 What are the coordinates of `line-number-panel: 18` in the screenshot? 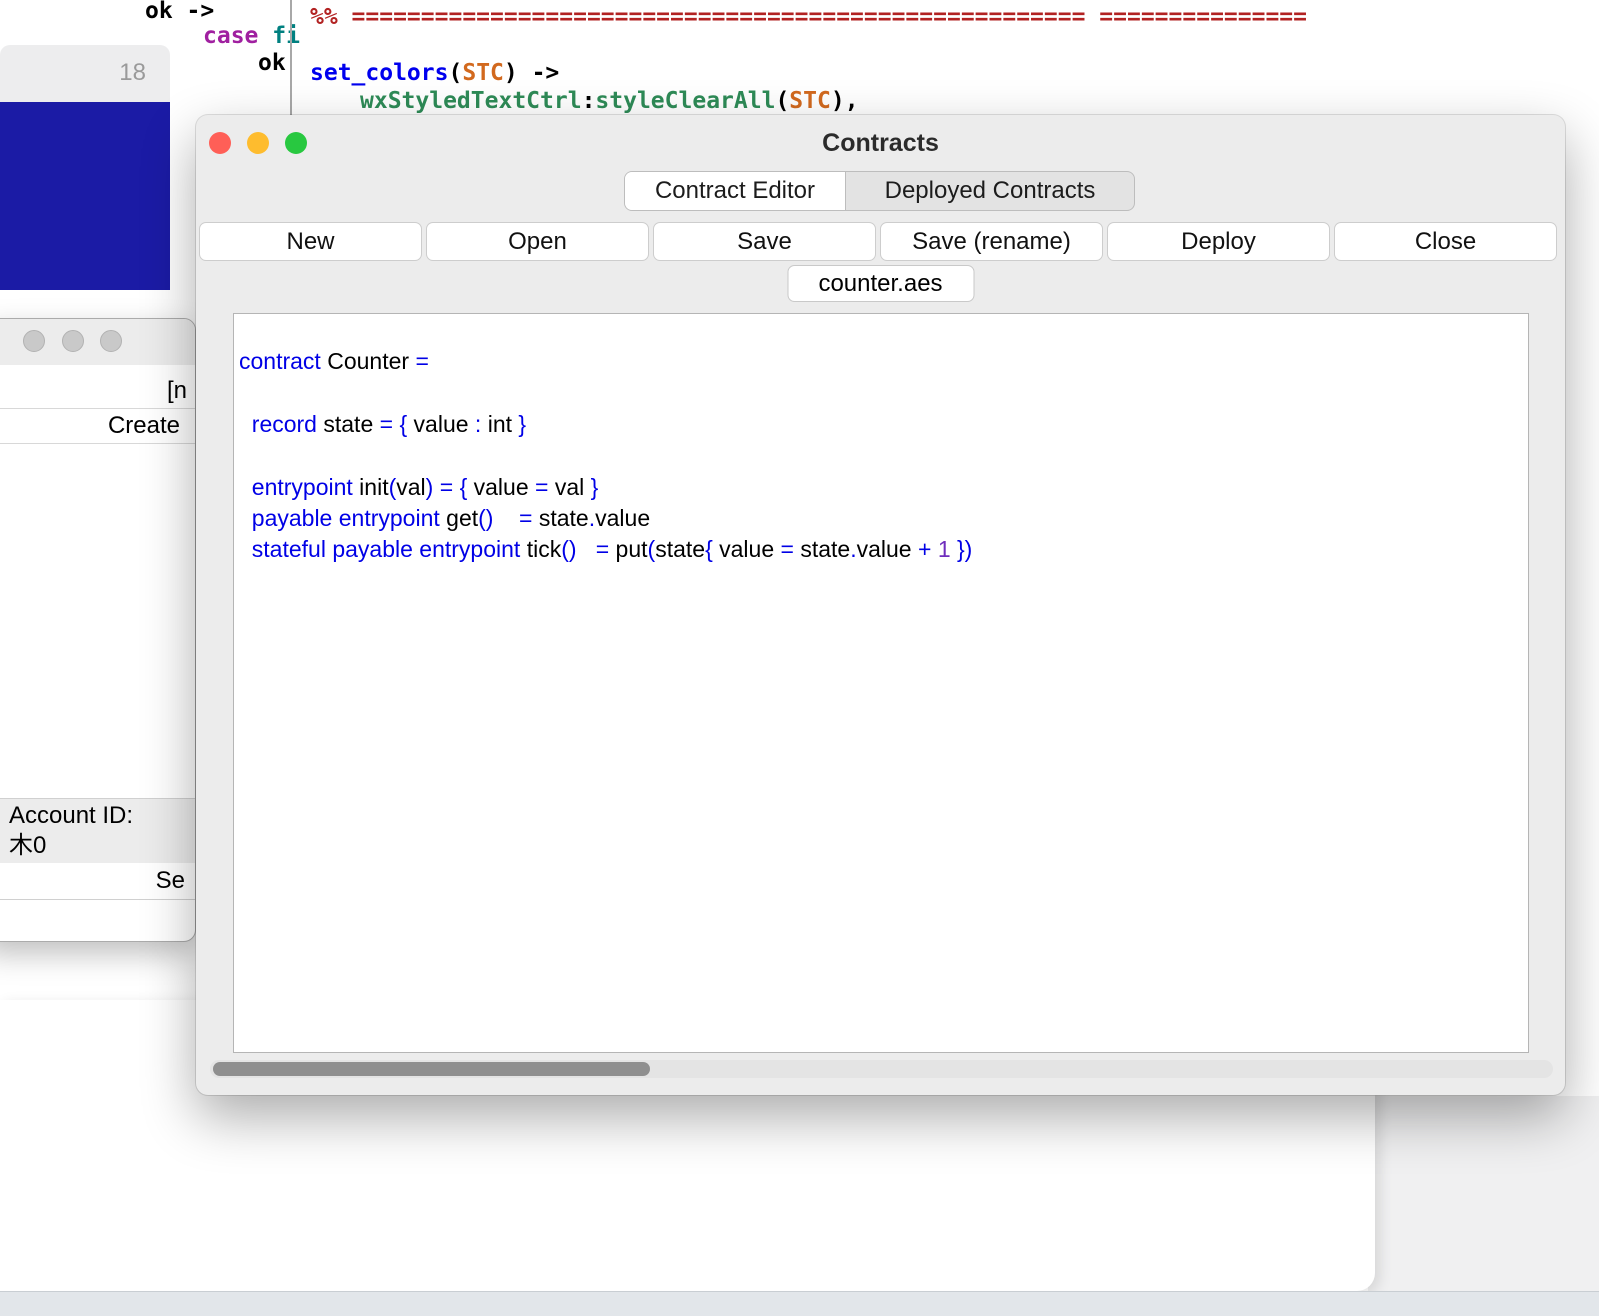 It's located at (85, 73).